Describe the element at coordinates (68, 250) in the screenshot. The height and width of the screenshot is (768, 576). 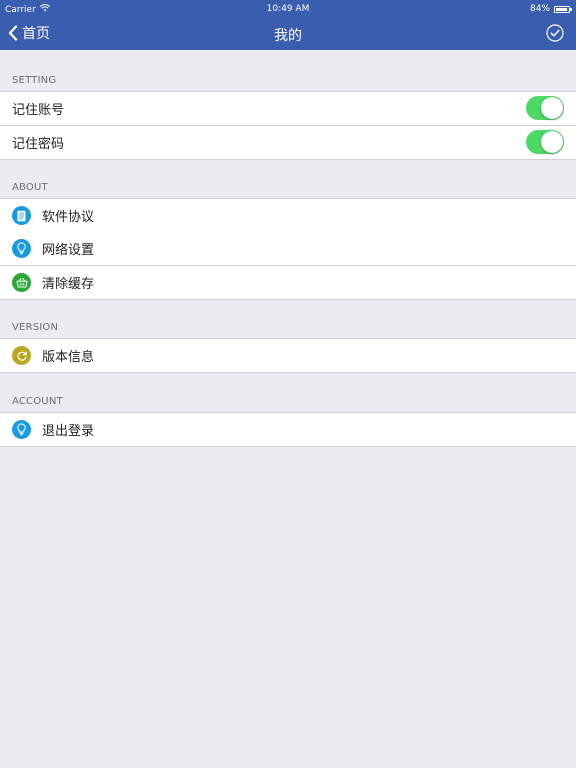
I see `about-label: 网络设置` at that location.